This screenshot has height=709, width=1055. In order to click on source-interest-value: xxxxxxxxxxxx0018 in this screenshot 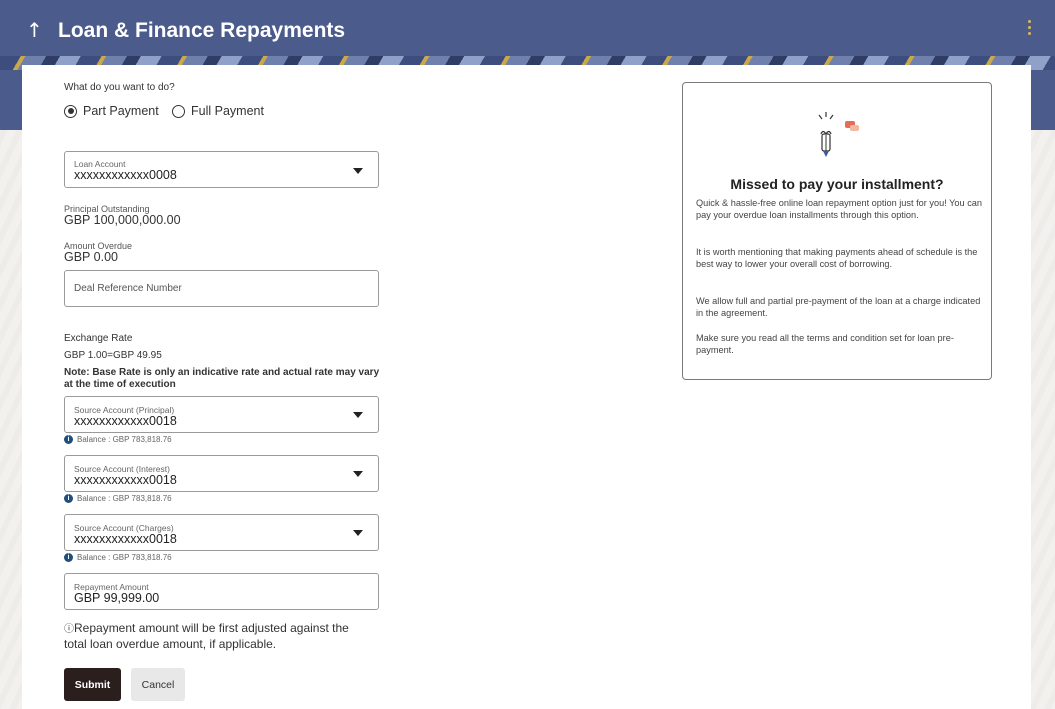, I will do `click(125, 480)`.